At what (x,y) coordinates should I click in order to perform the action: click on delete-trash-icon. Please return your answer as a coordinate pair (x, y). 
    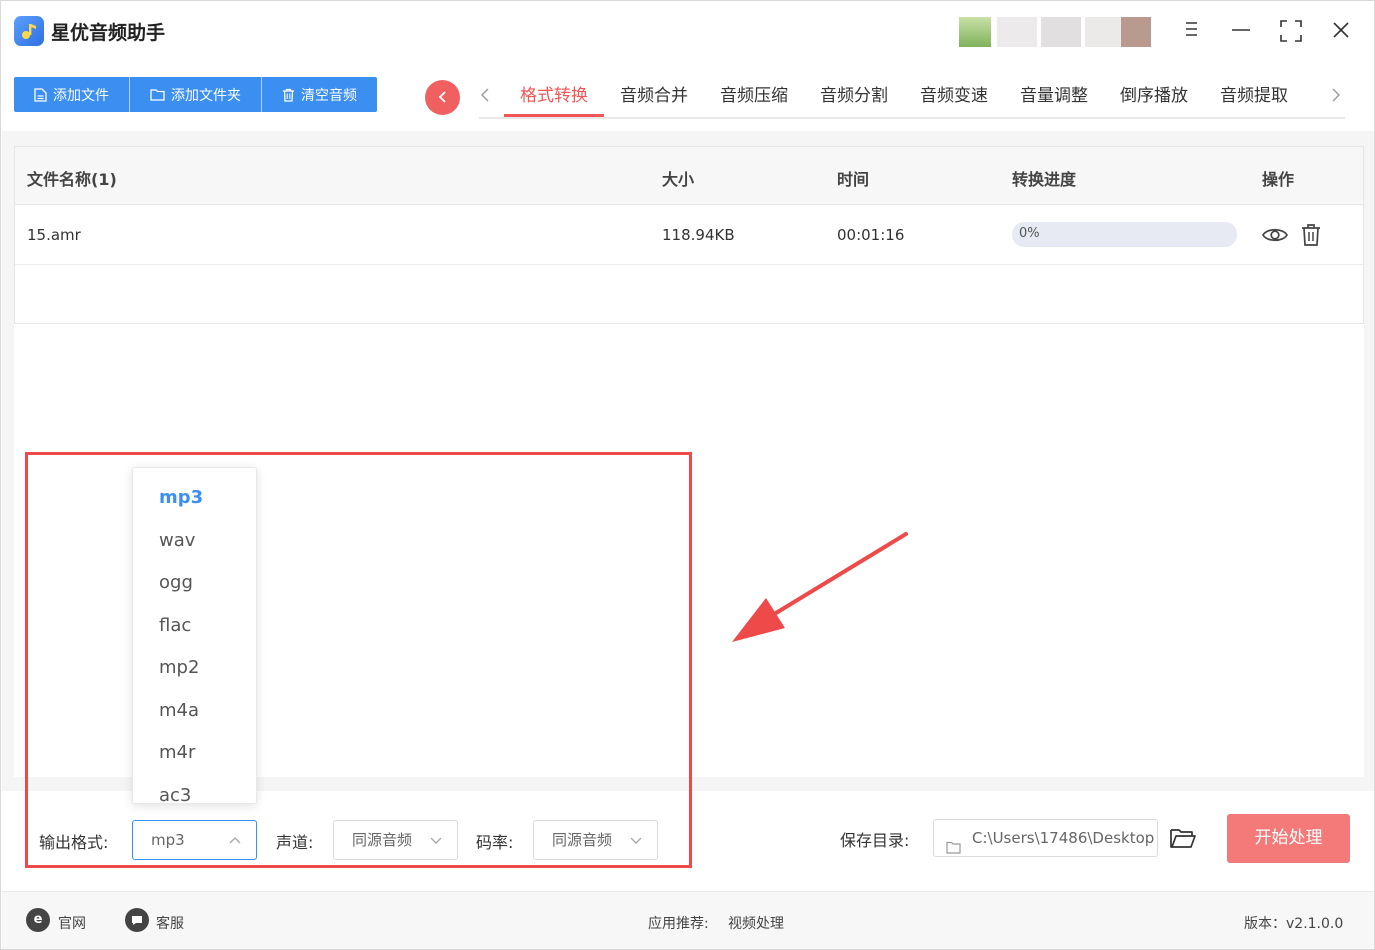
    Looking at the image, I should click on (1311, 237).